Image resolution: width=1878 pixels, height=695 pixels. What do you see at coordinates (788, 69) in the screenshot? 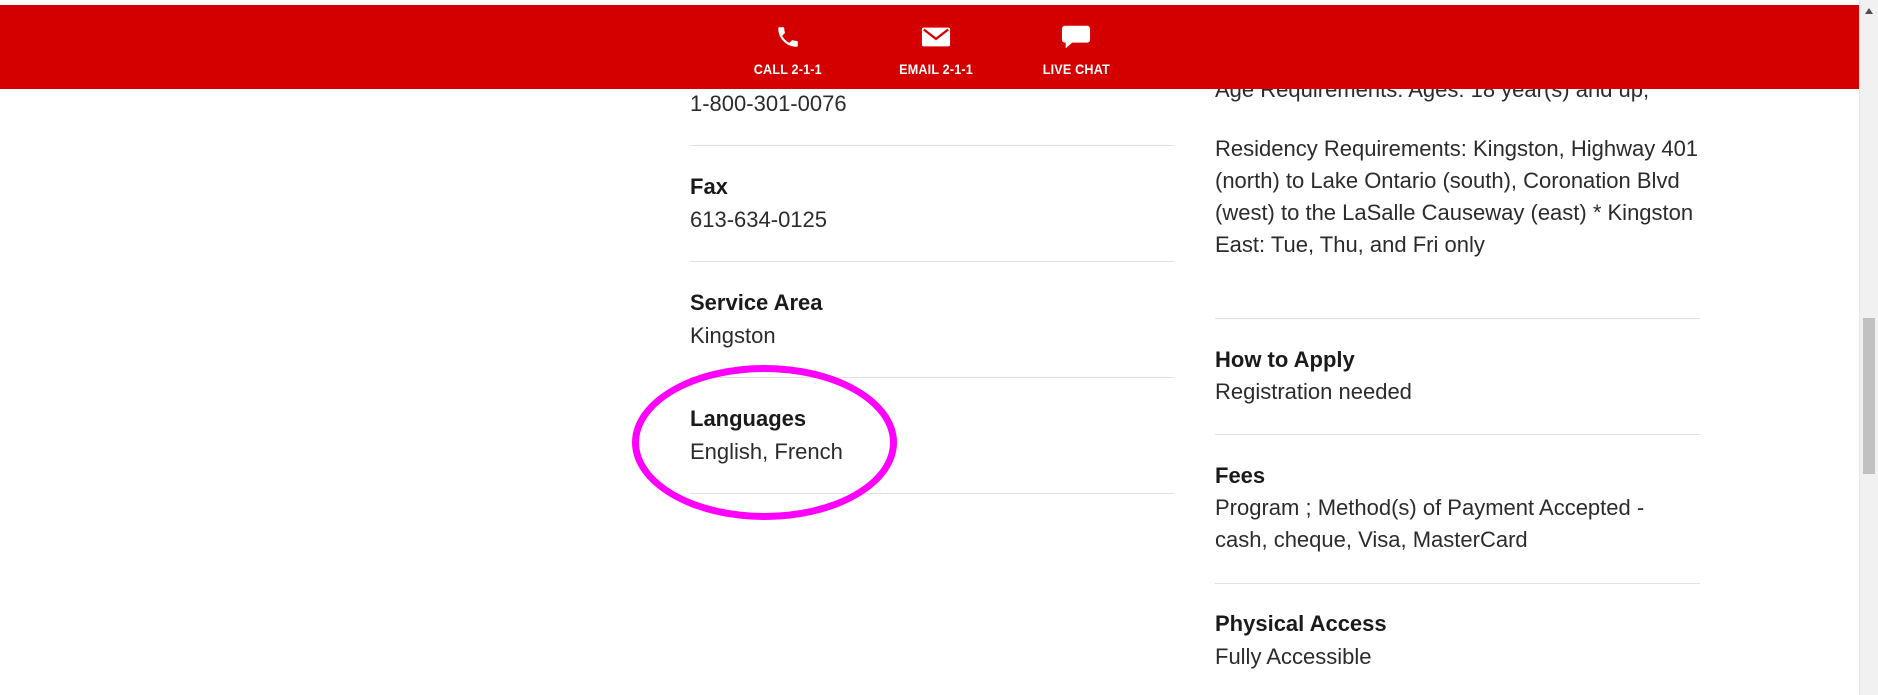
I see `call-211-label: CALL 2-1-1` at bounding box center [788, 69].